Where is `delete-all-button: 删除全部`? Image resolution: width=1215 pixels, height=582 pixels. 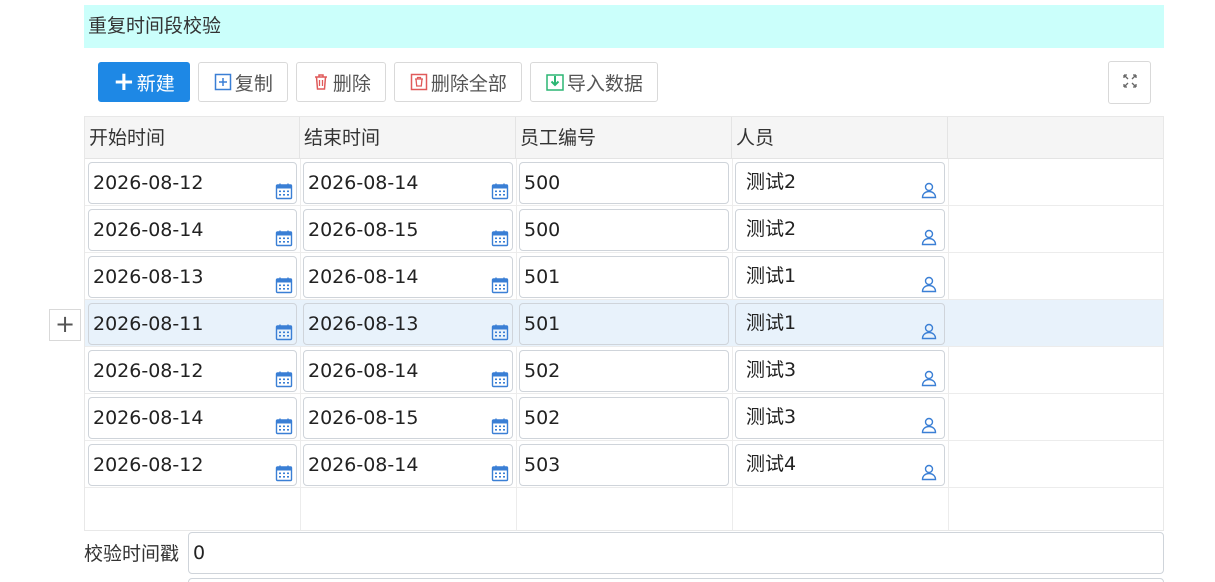
delete-all-button: 删除全部 is located at coordinates (457, 82).